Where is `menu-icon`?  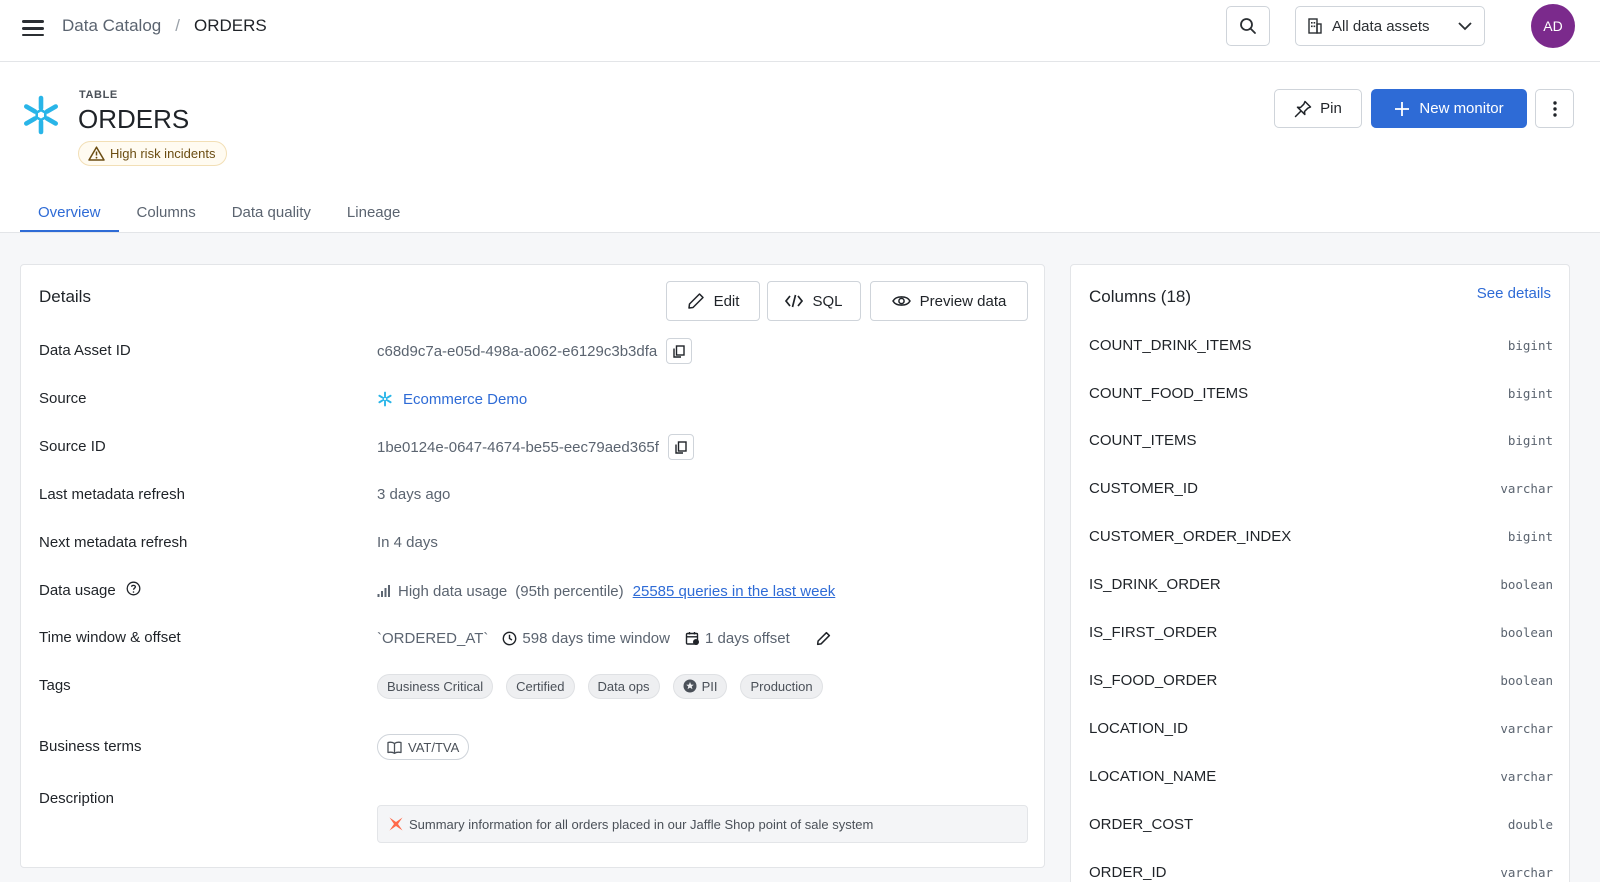 menu-icon is located at coordinates (34, 27).